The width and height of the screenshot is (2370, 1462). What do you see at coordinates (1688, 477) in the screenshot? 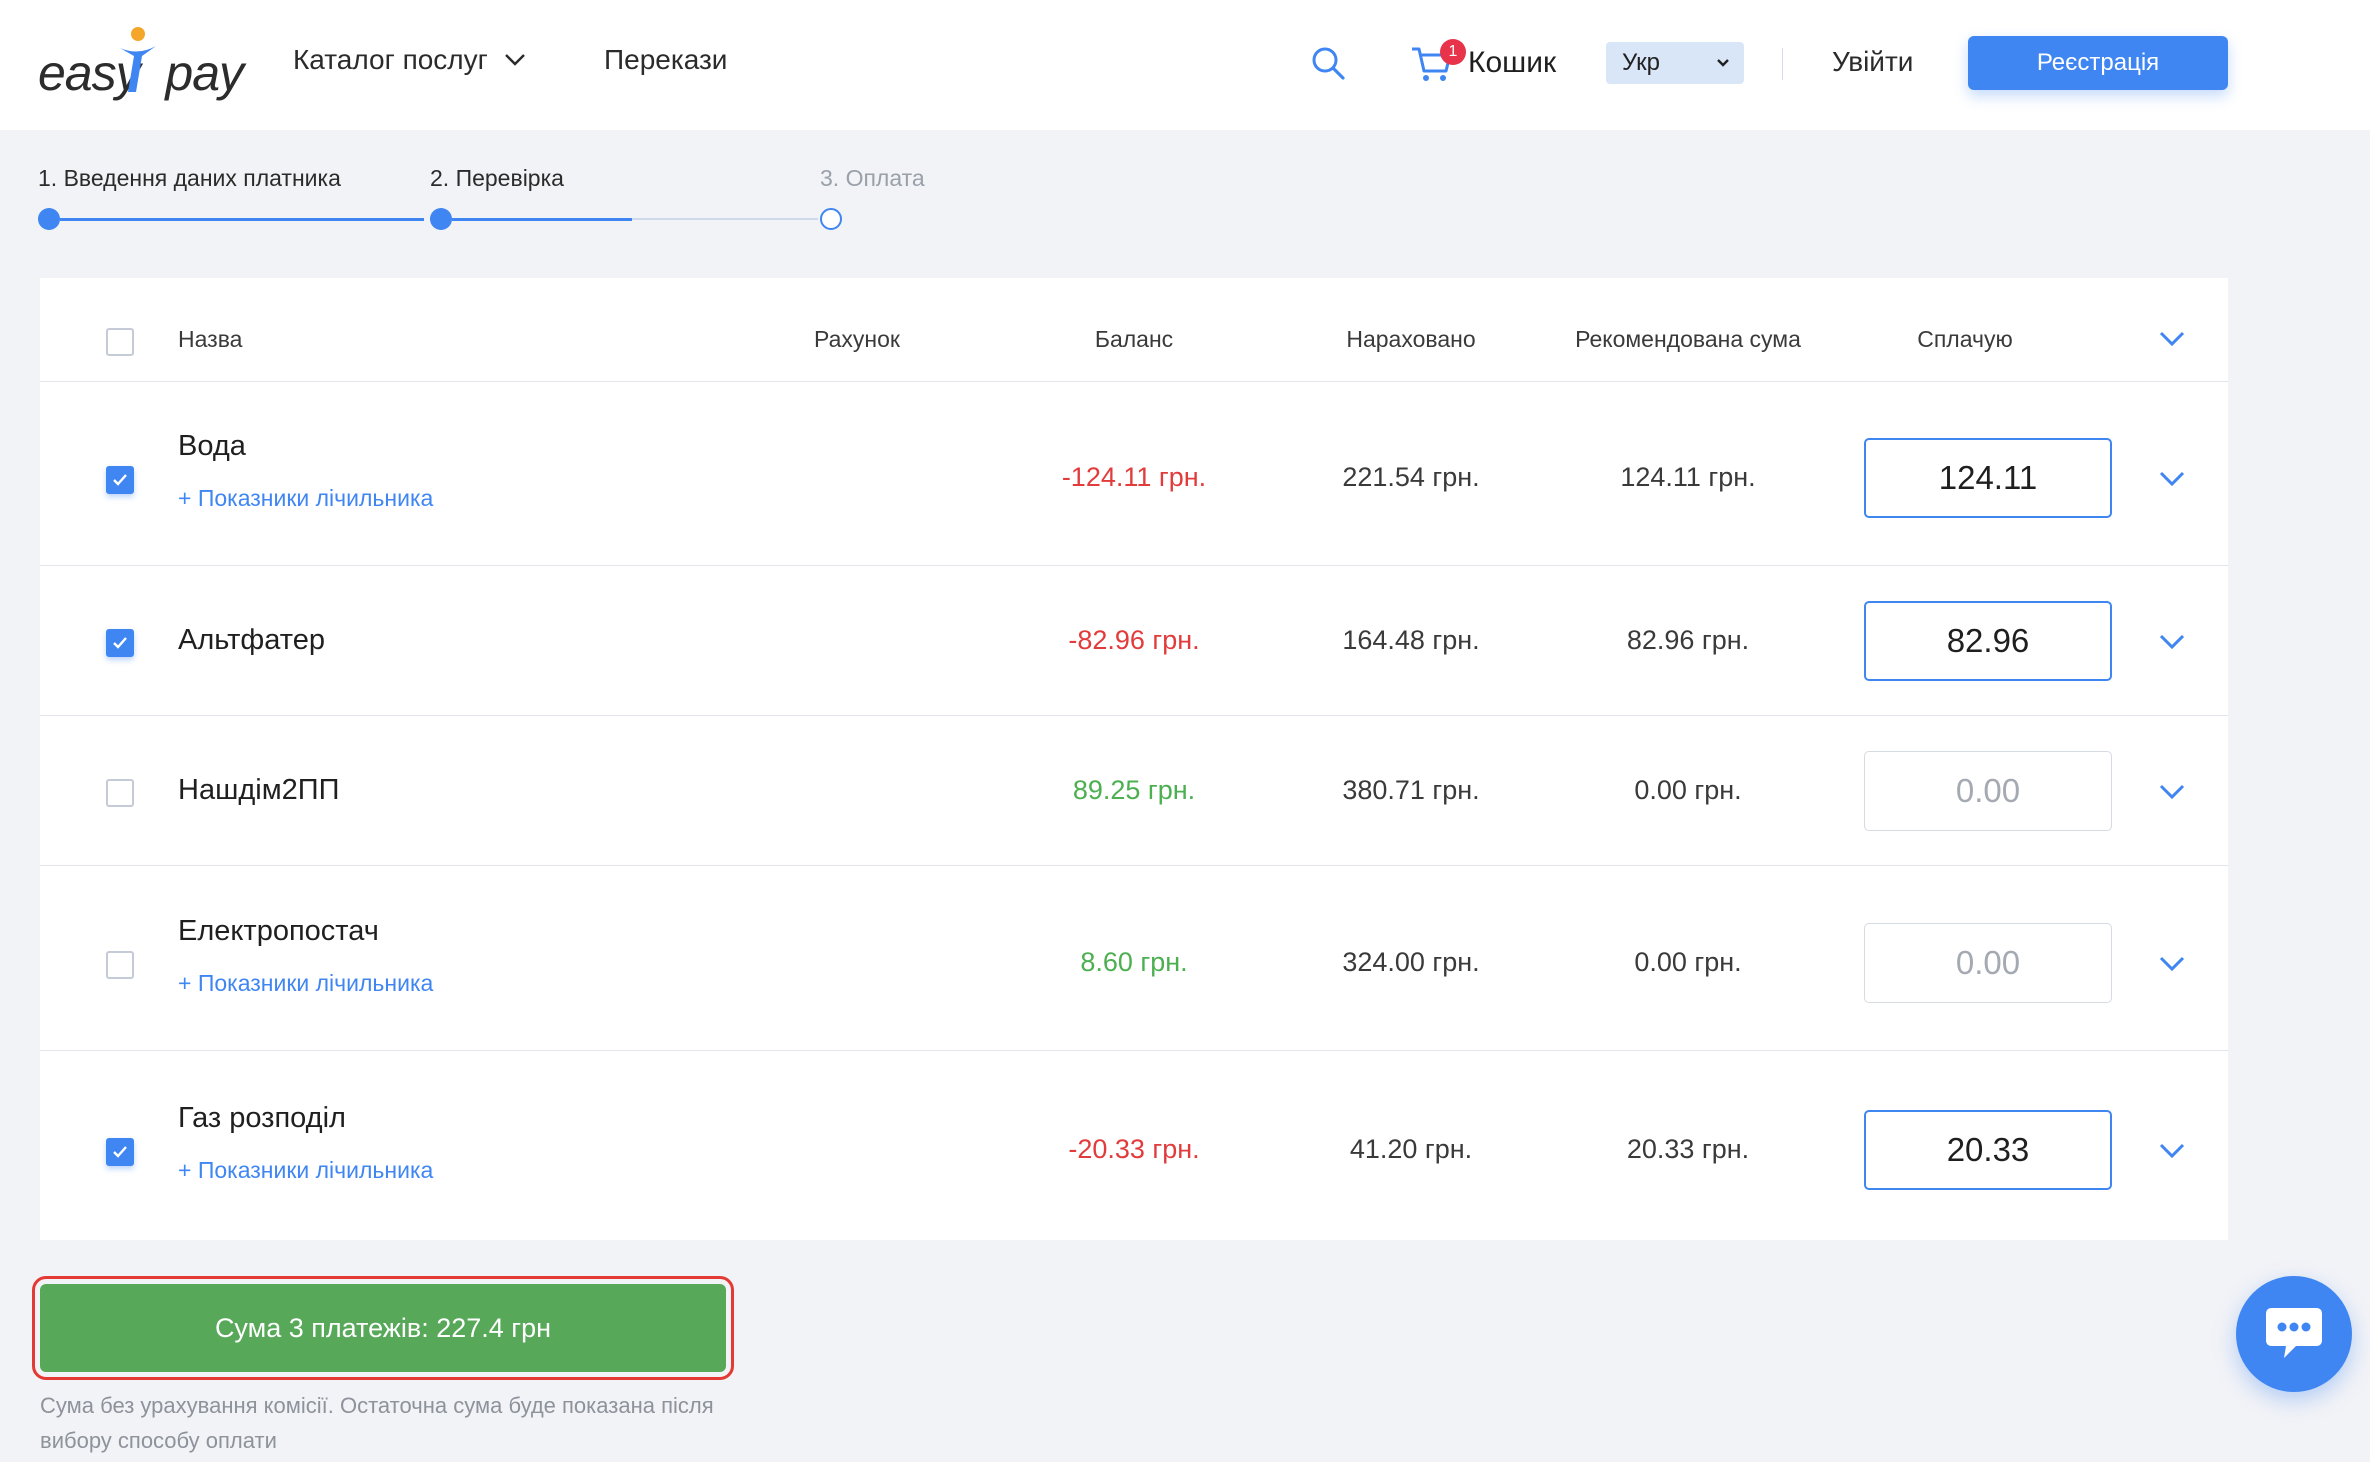
I see `row-recommended: 124.11 грн.` at bounding box center [1688, 477].